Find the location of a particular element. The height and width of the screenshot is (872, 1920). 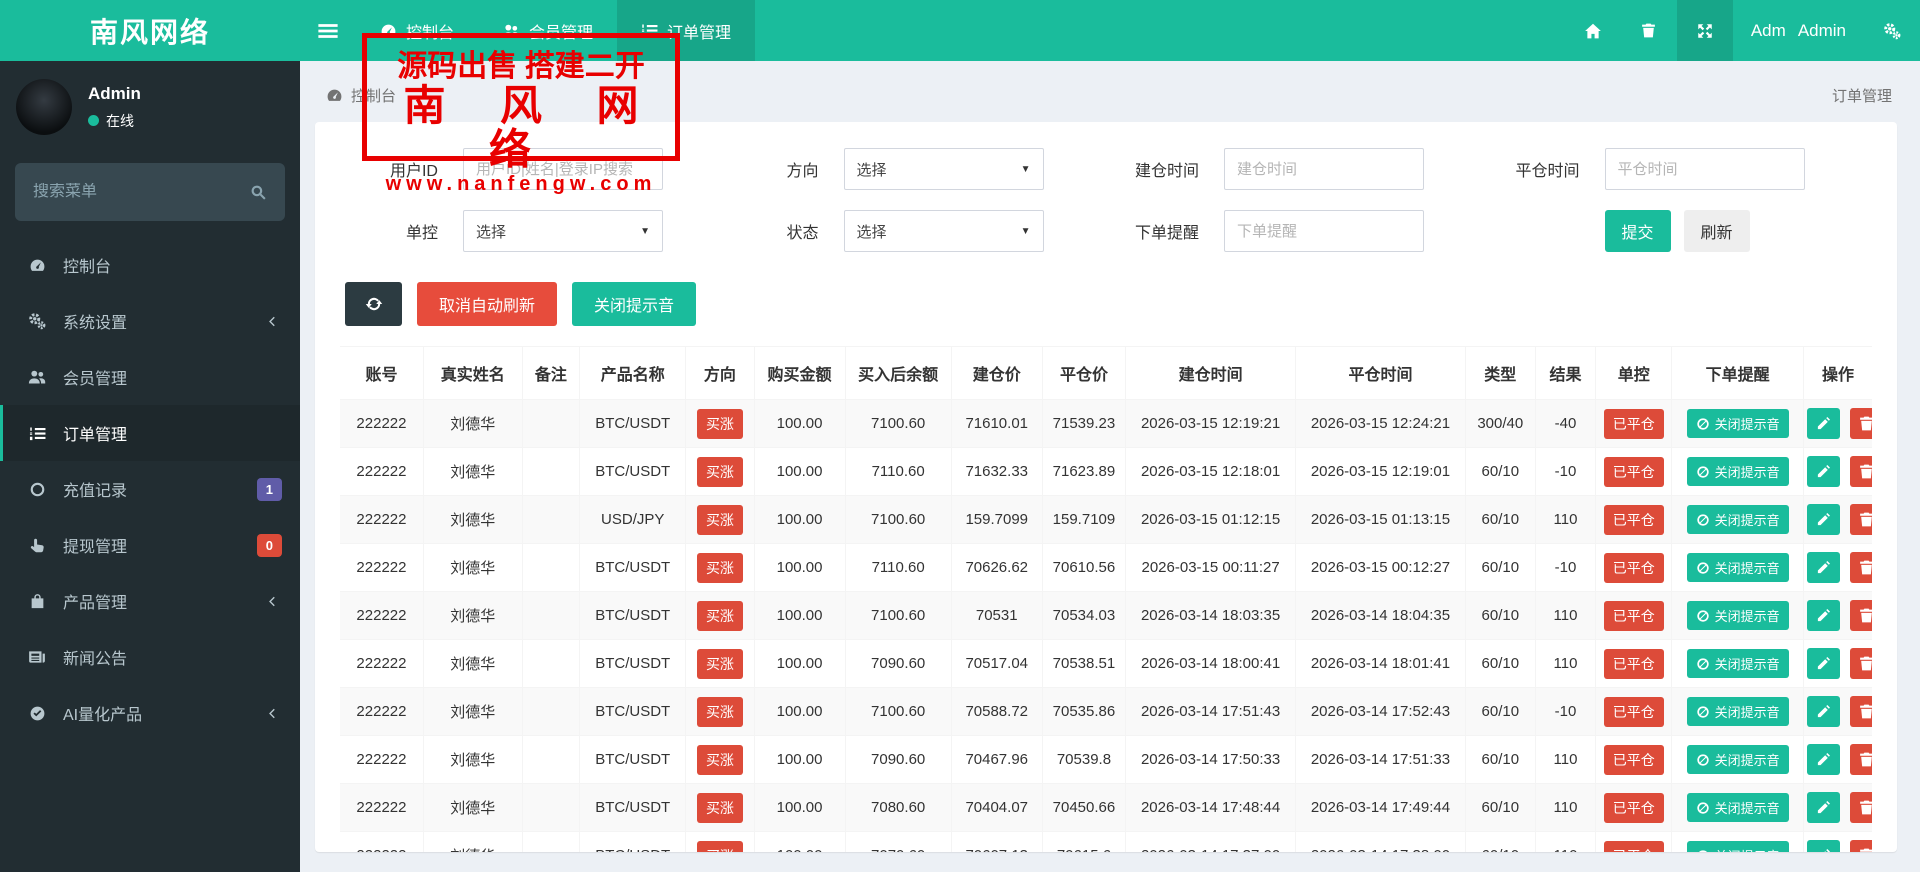

closed-position-badge: 已平仓 is located at coordinates (1633, 567).